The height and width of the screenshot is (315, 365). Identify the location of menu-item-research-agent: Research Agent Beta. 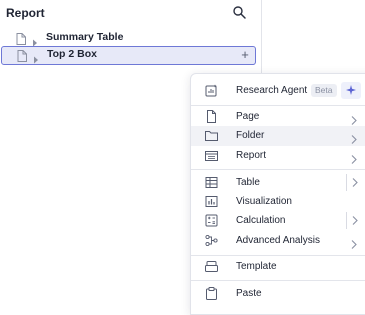
(278, 91).